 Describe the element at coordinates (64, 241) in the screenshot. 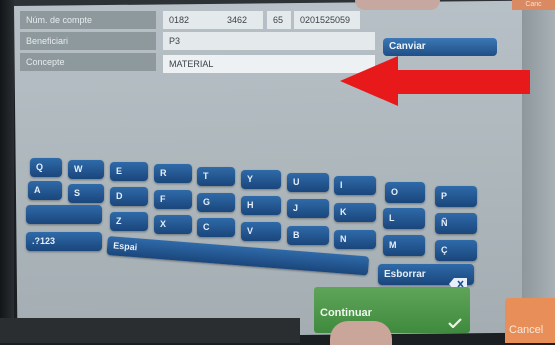

I see `numbers-key: .?123` at that location.